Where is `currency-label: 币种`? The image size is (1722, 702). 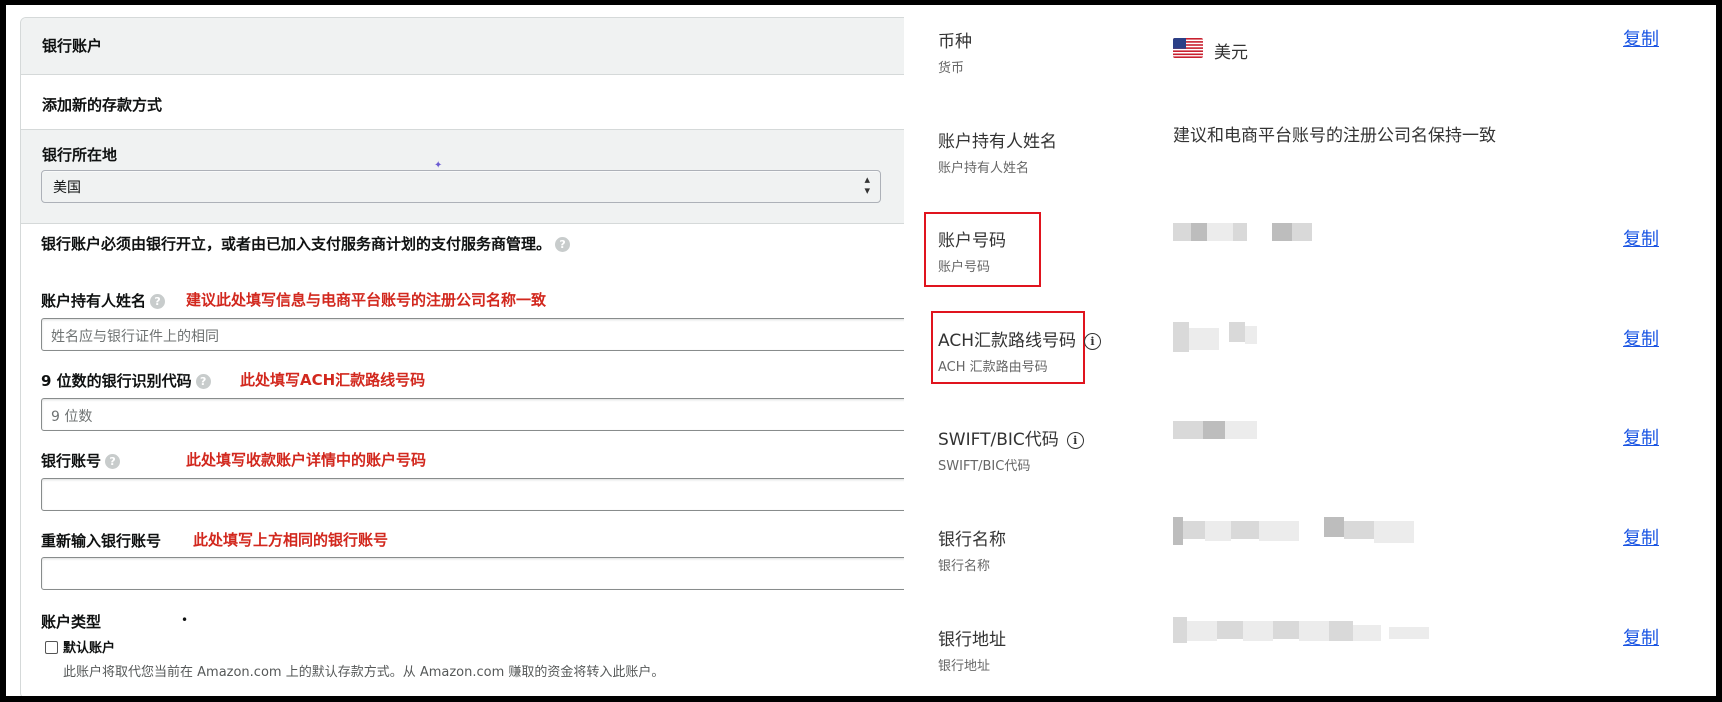
currency-label: 币种 is located at coordinates (955, 42).